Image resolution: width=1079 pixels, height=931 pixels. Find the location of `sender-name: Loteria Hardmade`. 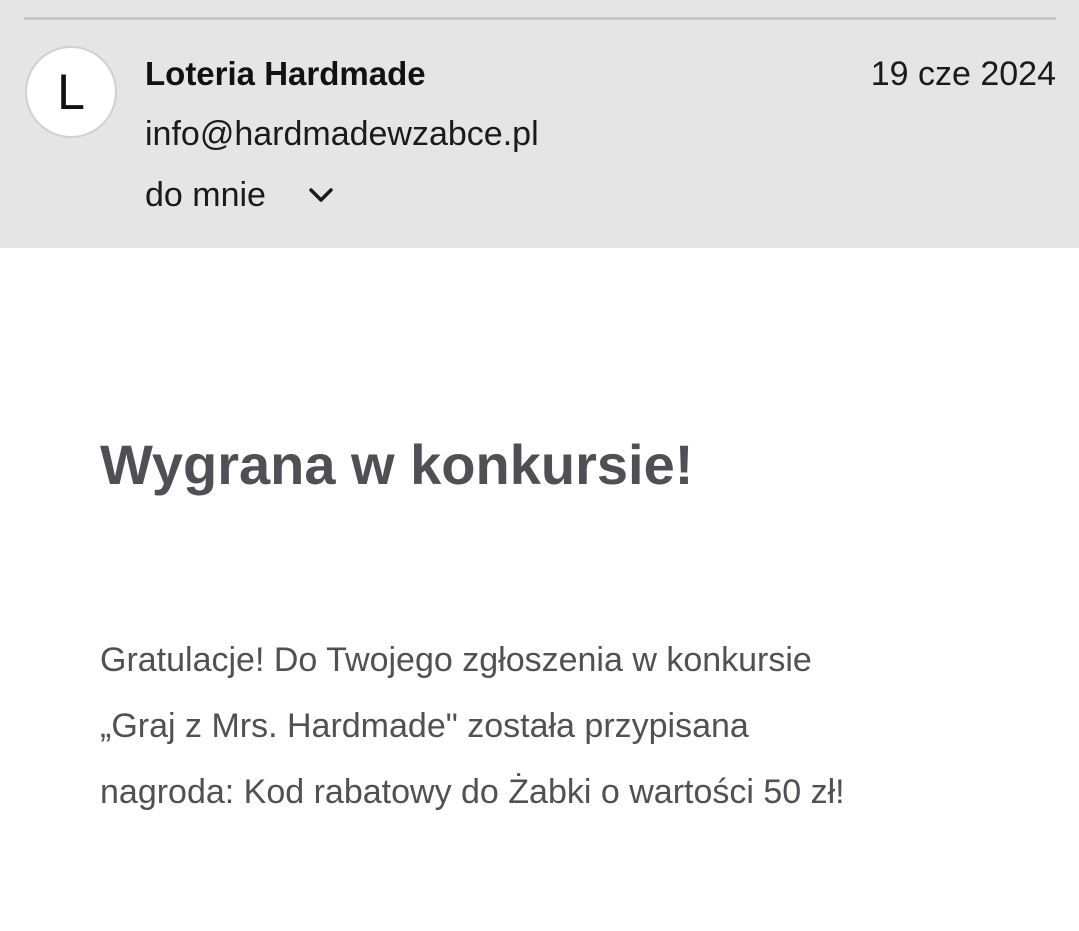

sender-name: Loteria Hardmade is located at coordinates (285, 73).